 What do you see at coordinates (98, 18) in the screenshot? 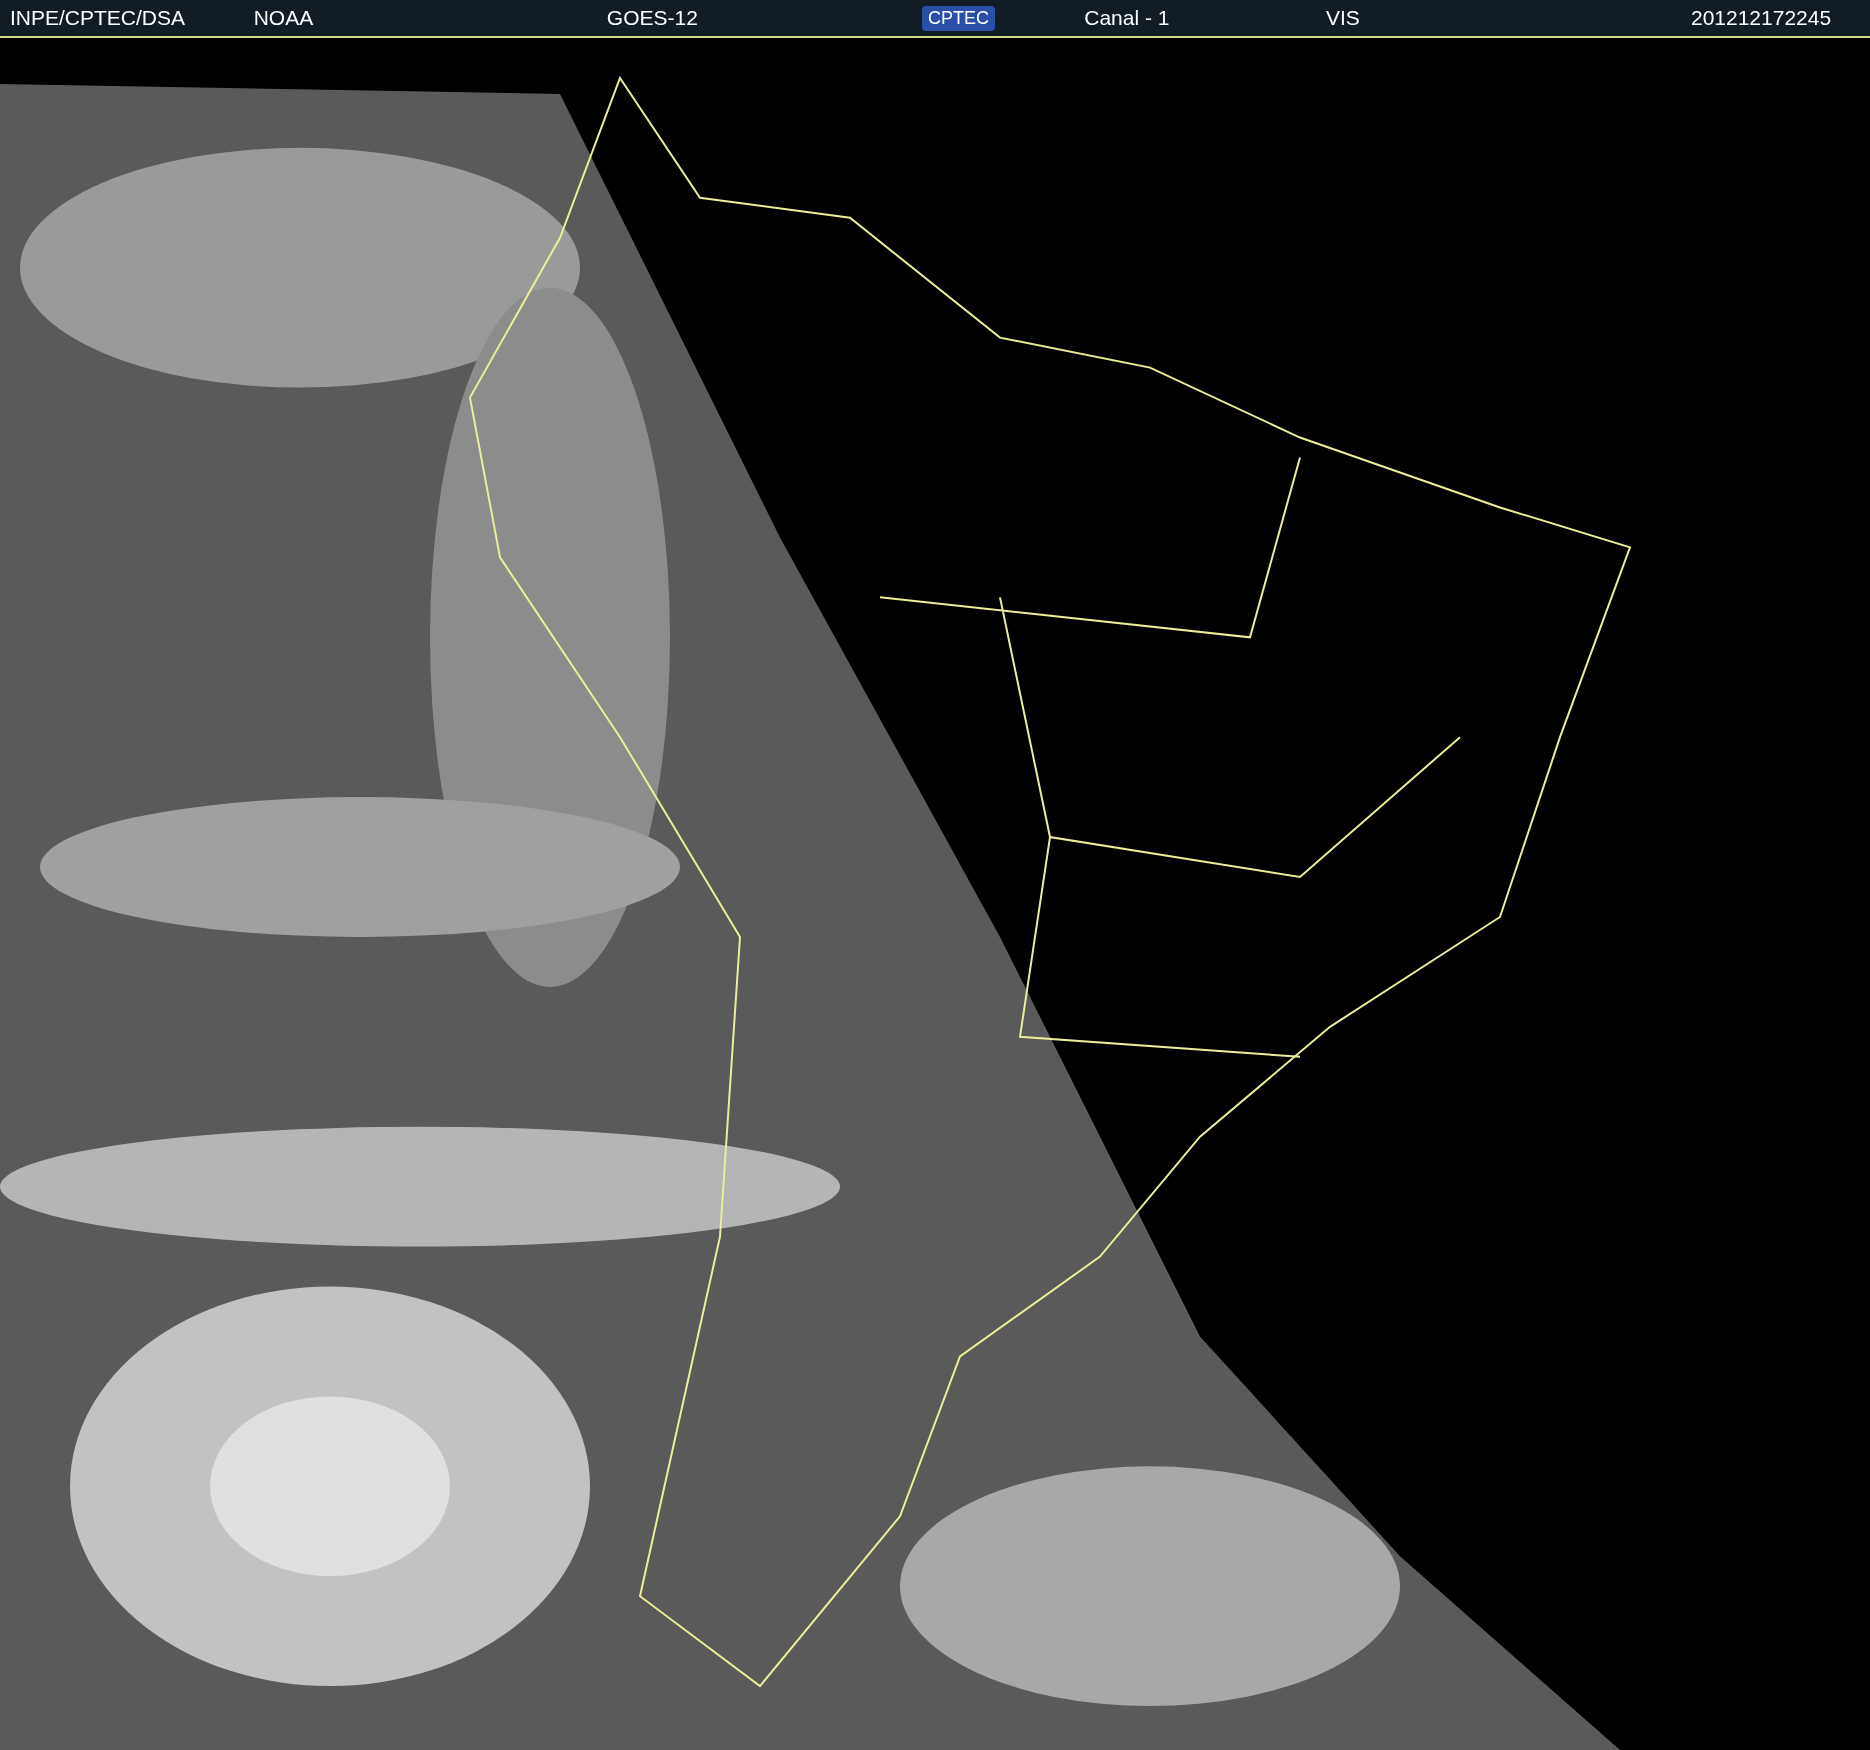
I see `agency-label: INPE/CPTEC/DSA` at bounding box center [98, 18].